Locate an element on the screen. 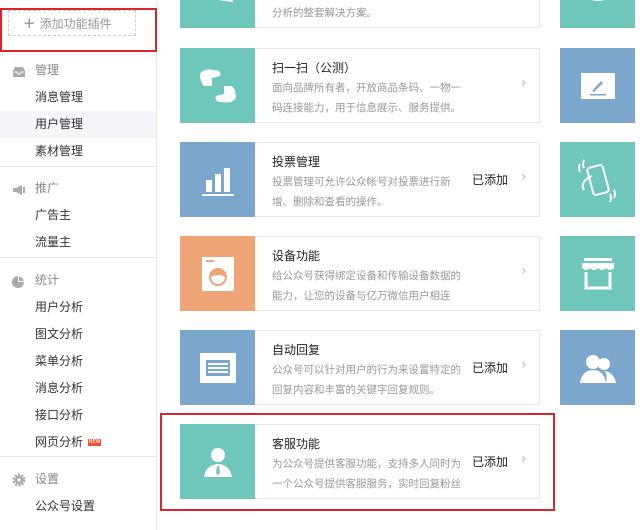  card-desc: 分析的整套解决方案。 is located at coordinates (324, 13).